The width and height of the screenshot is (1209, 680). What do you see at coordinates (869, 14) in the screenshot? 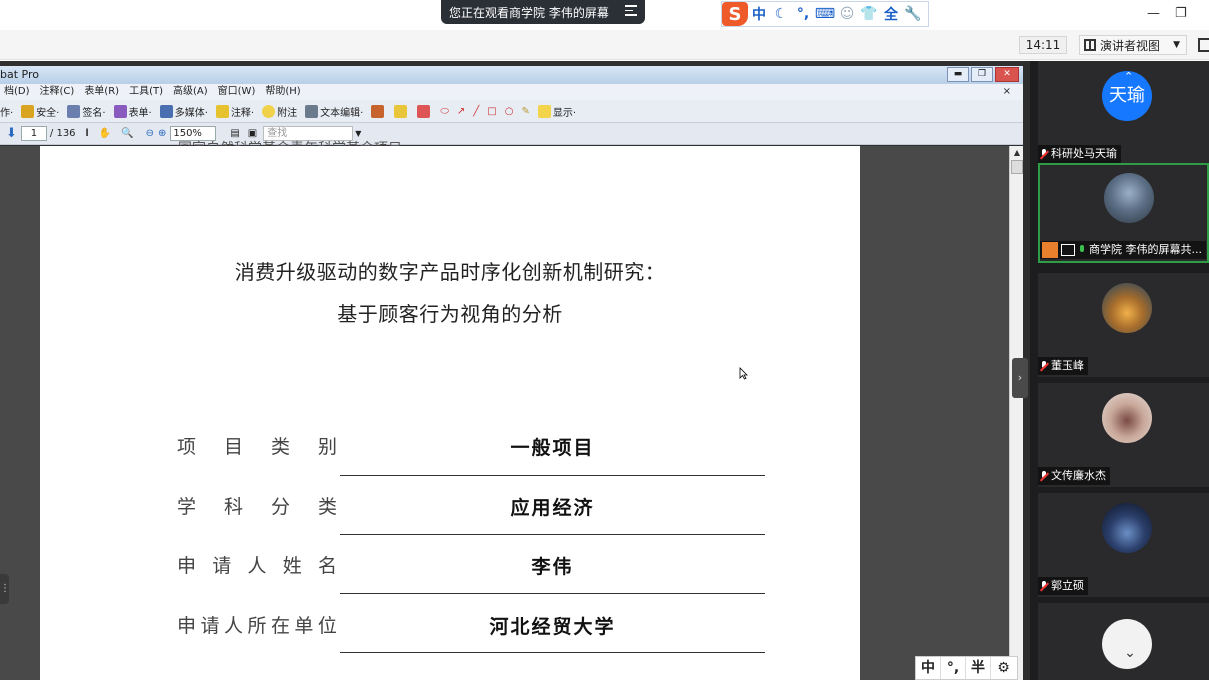
I see `shirt-icon: 👕` at bounding box center [869, 14].